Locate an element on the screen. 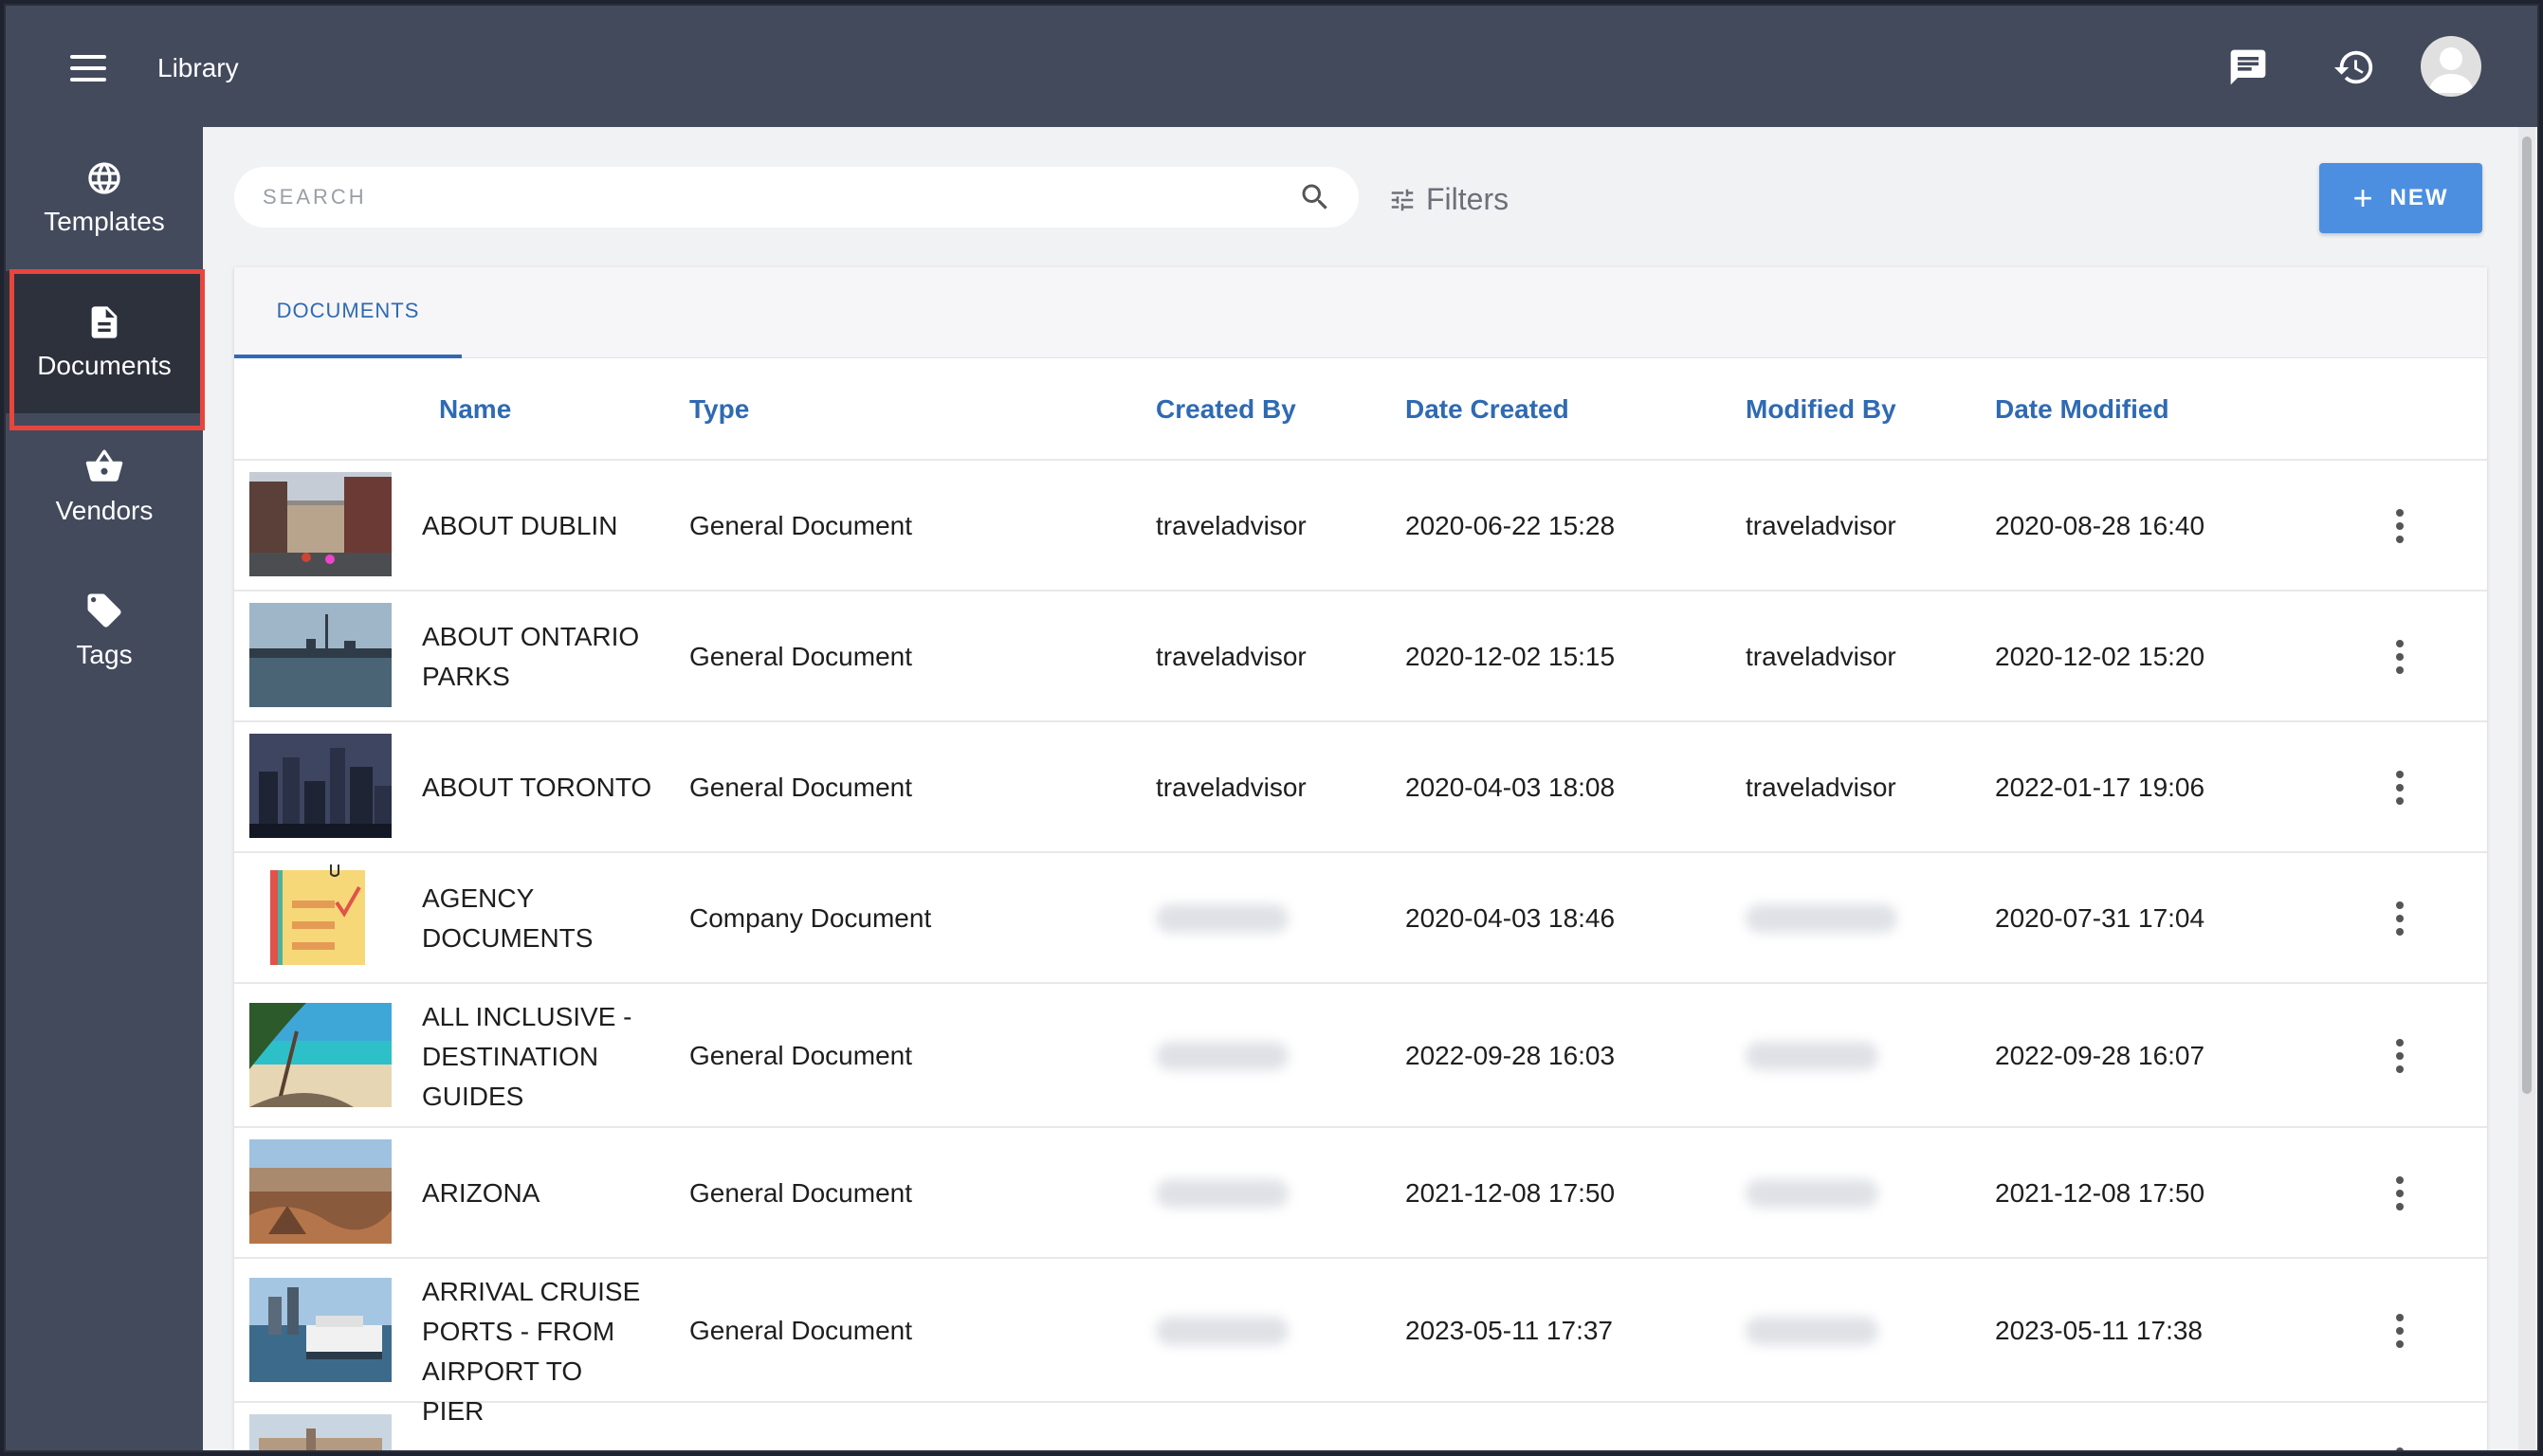  document-name: ARIZONA is located at coordinates (481, 1193).